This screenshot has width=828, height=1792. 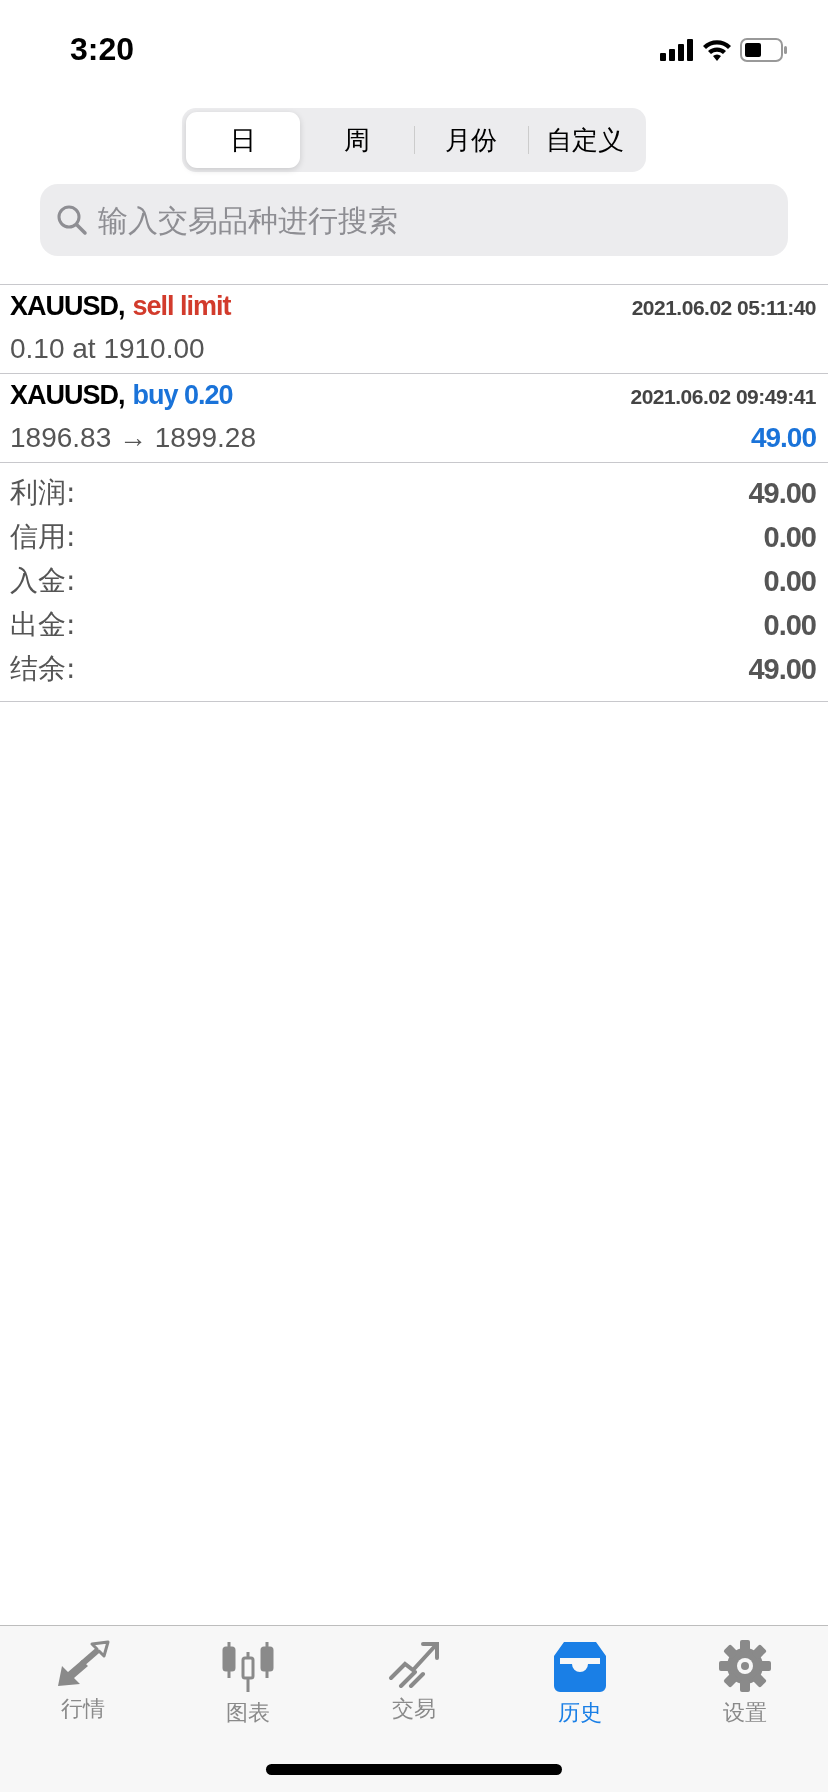 I want to click on period-tab: 月份, so click(x=471, y=140).